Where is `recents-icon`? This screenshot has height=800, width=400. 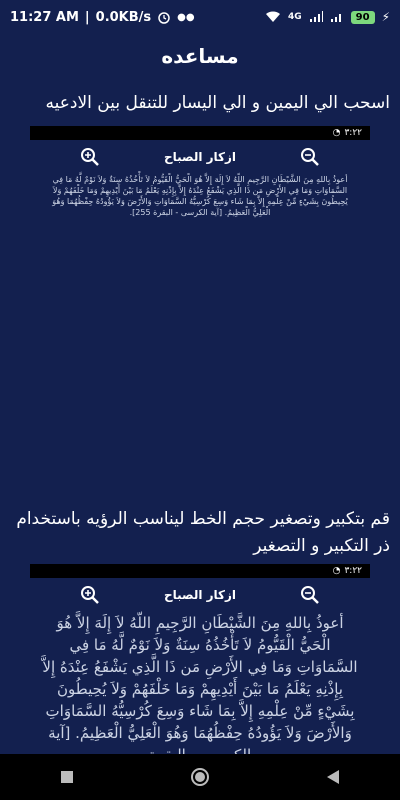
recents-icon is located at coordinates (66, 777).